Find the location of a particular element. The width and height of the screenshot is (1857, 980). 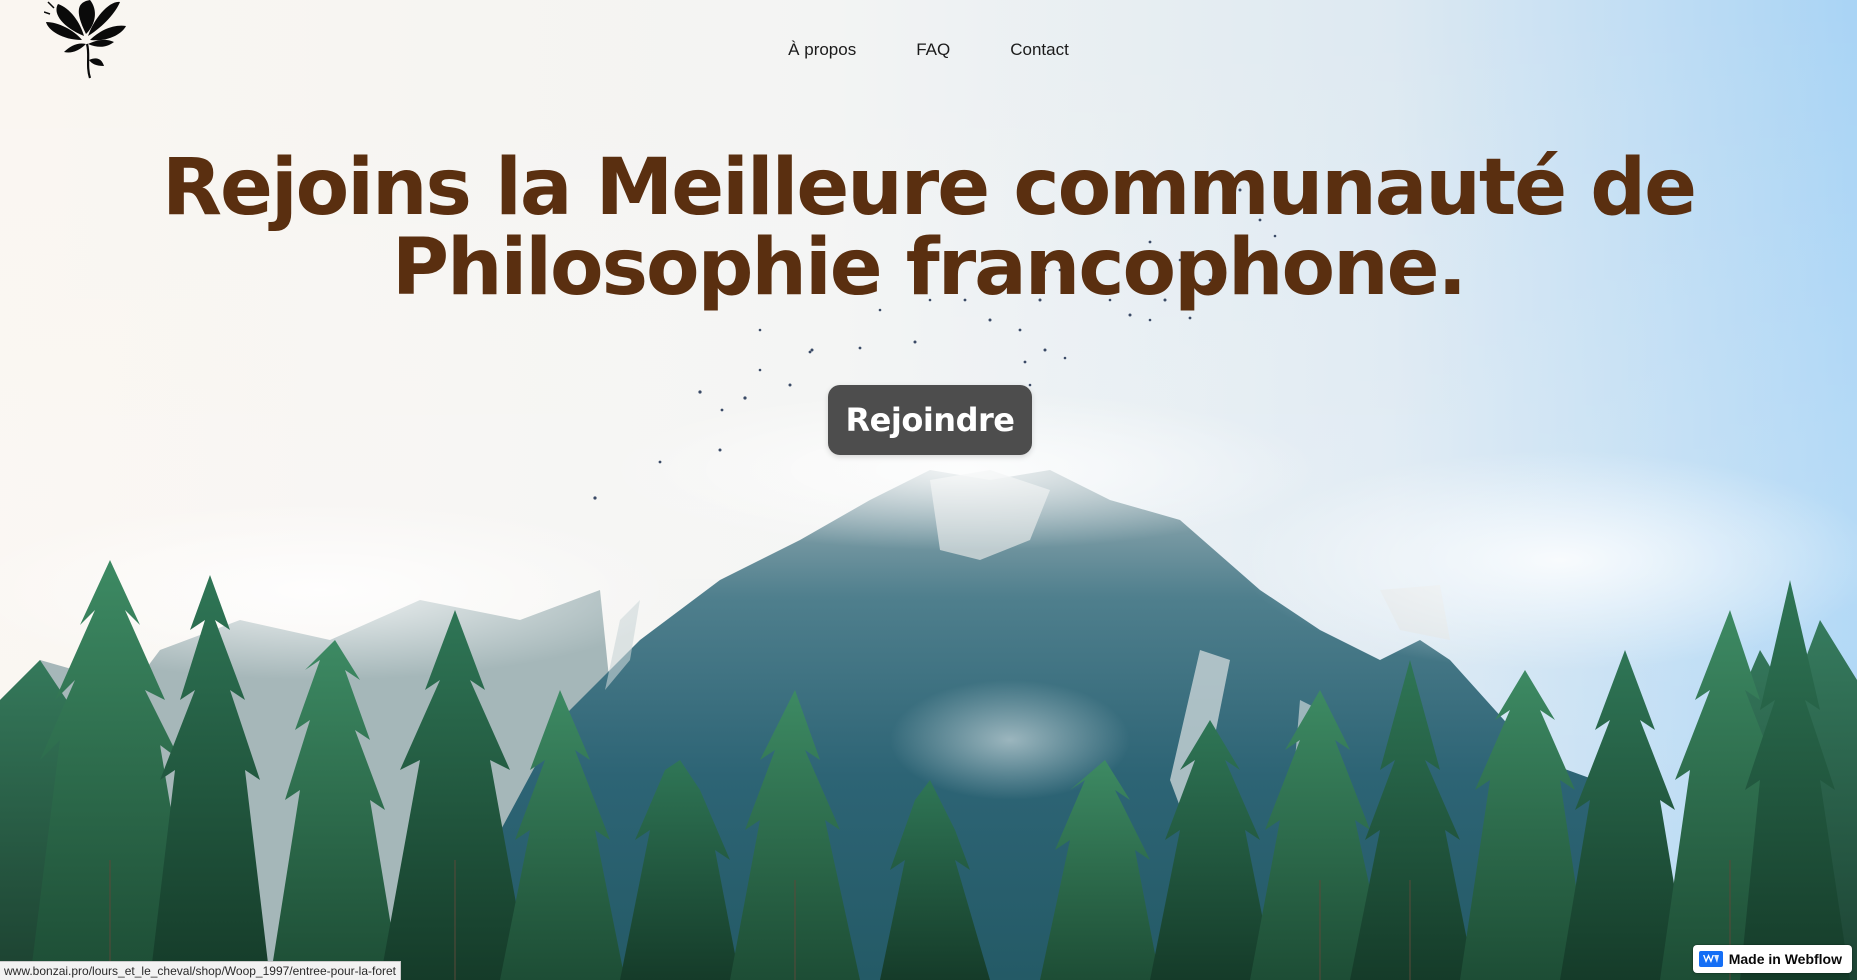

nav-link-a-propos: À propos is located at coordinates (822, 50).